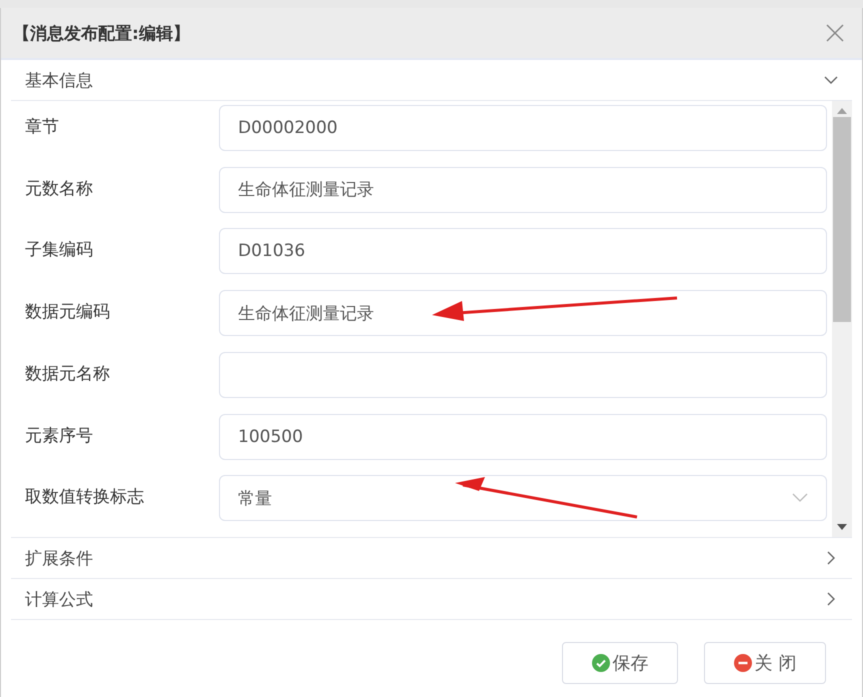  What do you see at coordinates (431, 558) in the screenshot?
I see `section-header: 扩展条件` at bounding box center [431, 558].